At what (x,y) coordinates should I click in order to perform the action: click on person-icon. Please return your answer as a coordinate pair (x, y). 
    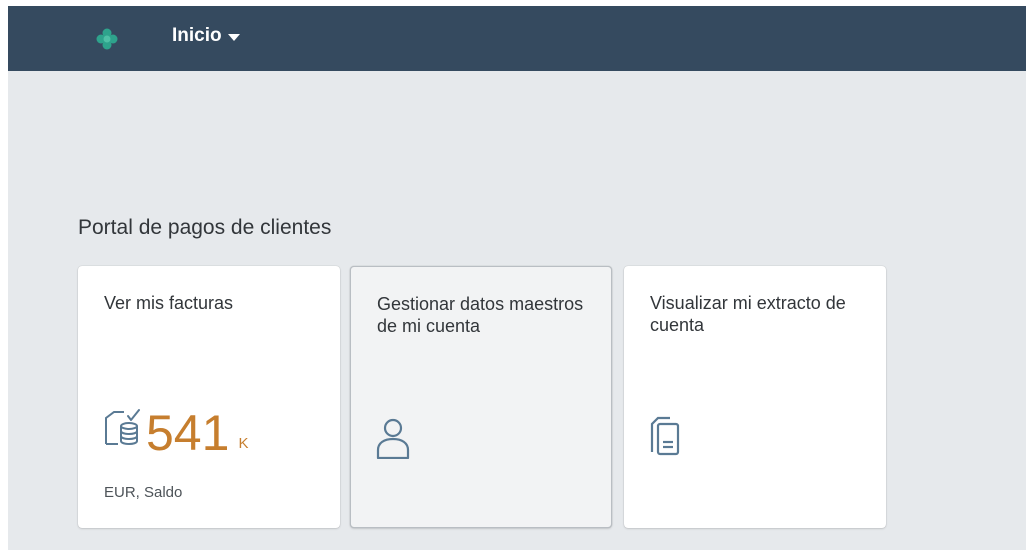
    Looking at the image, I should click on (393, 440).